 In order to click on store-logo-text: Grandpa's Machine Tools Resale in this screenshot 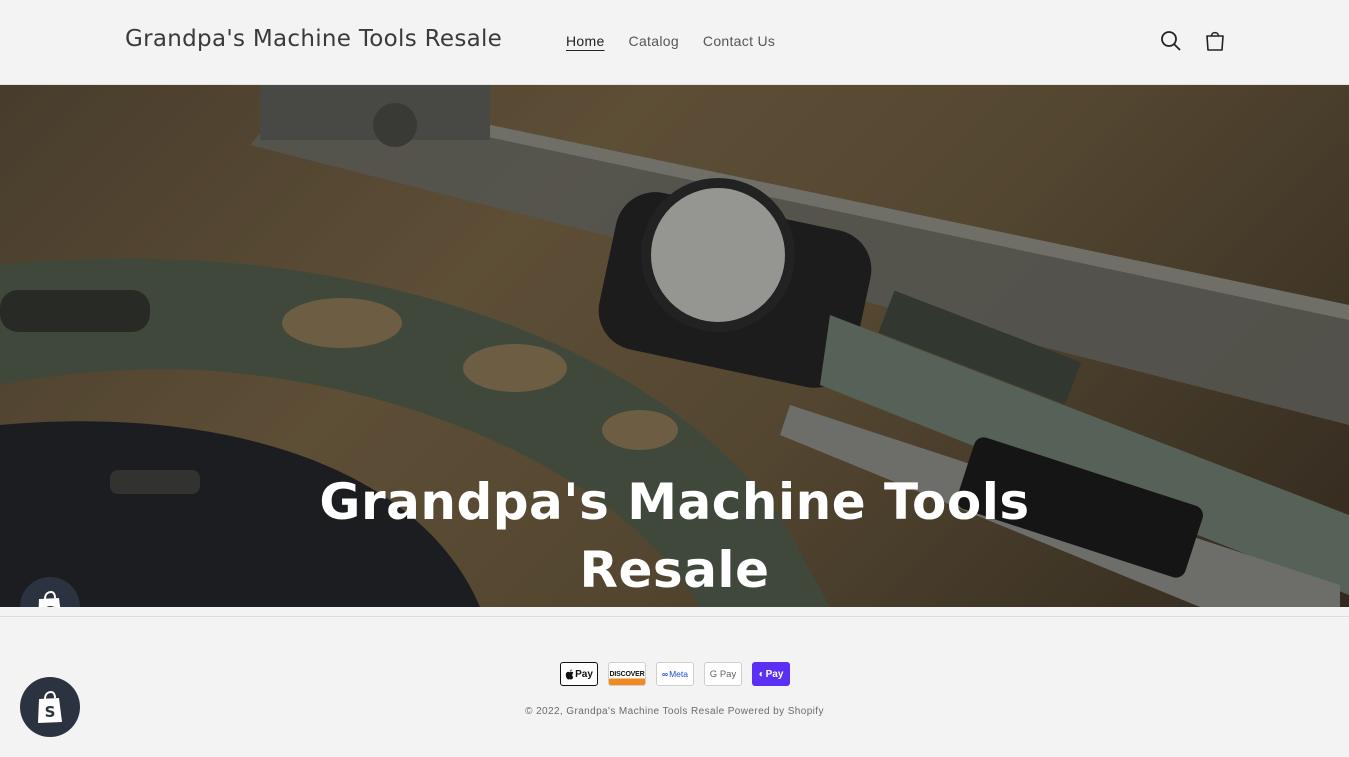, I will do `click(313, 39)`.